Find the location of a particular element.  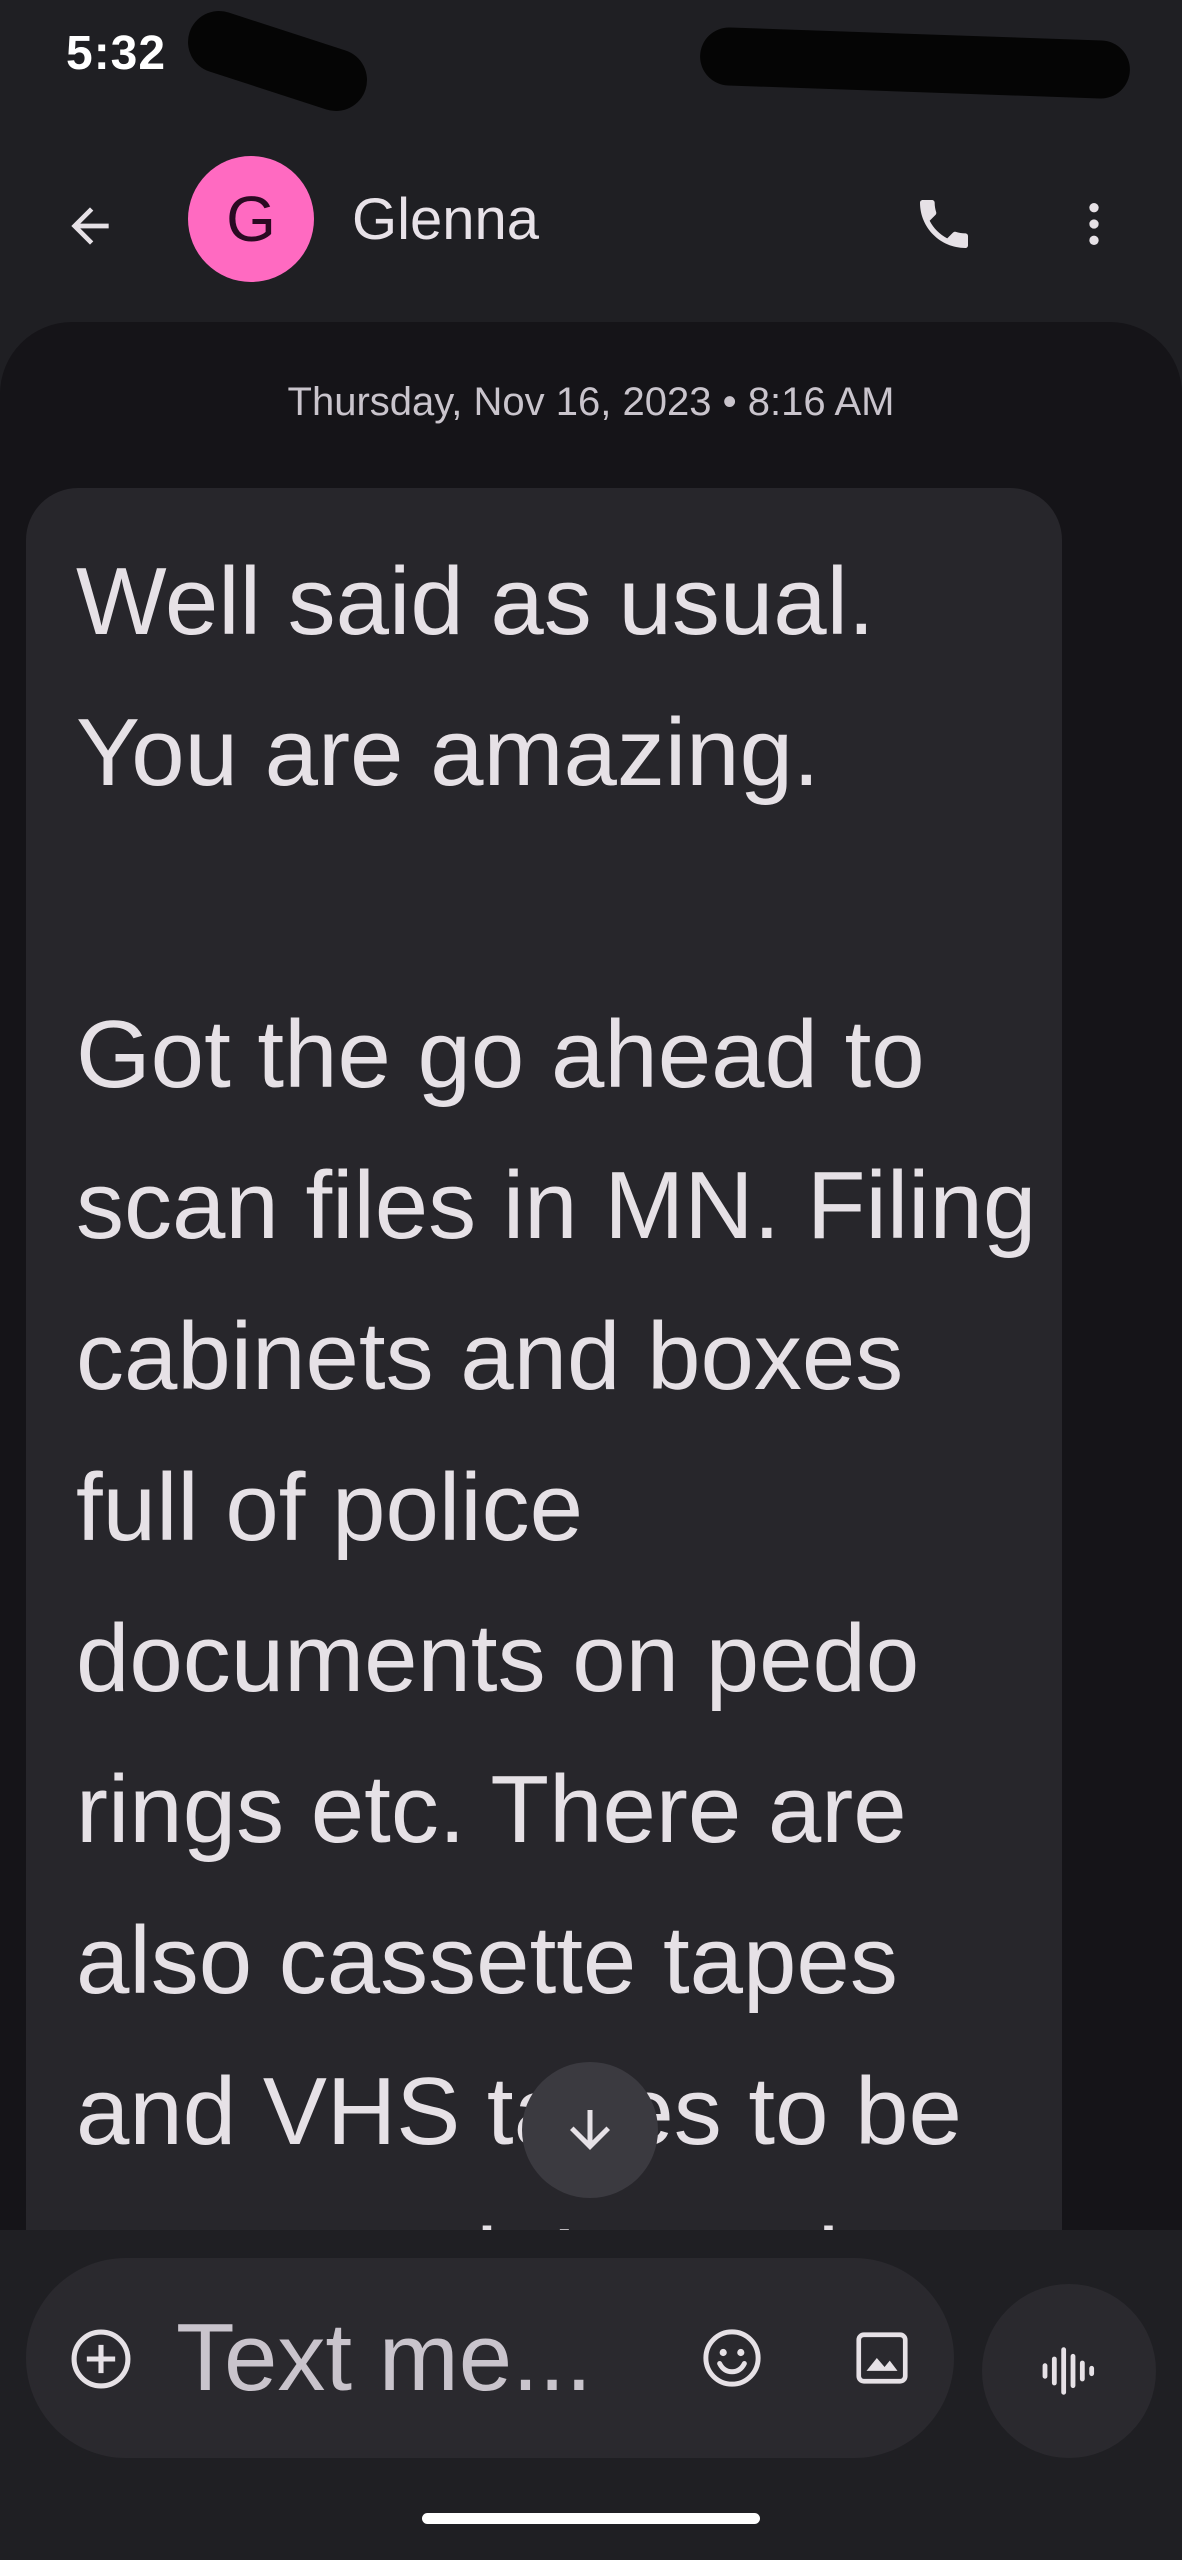

message-input is located at coordinates (436, 2358).